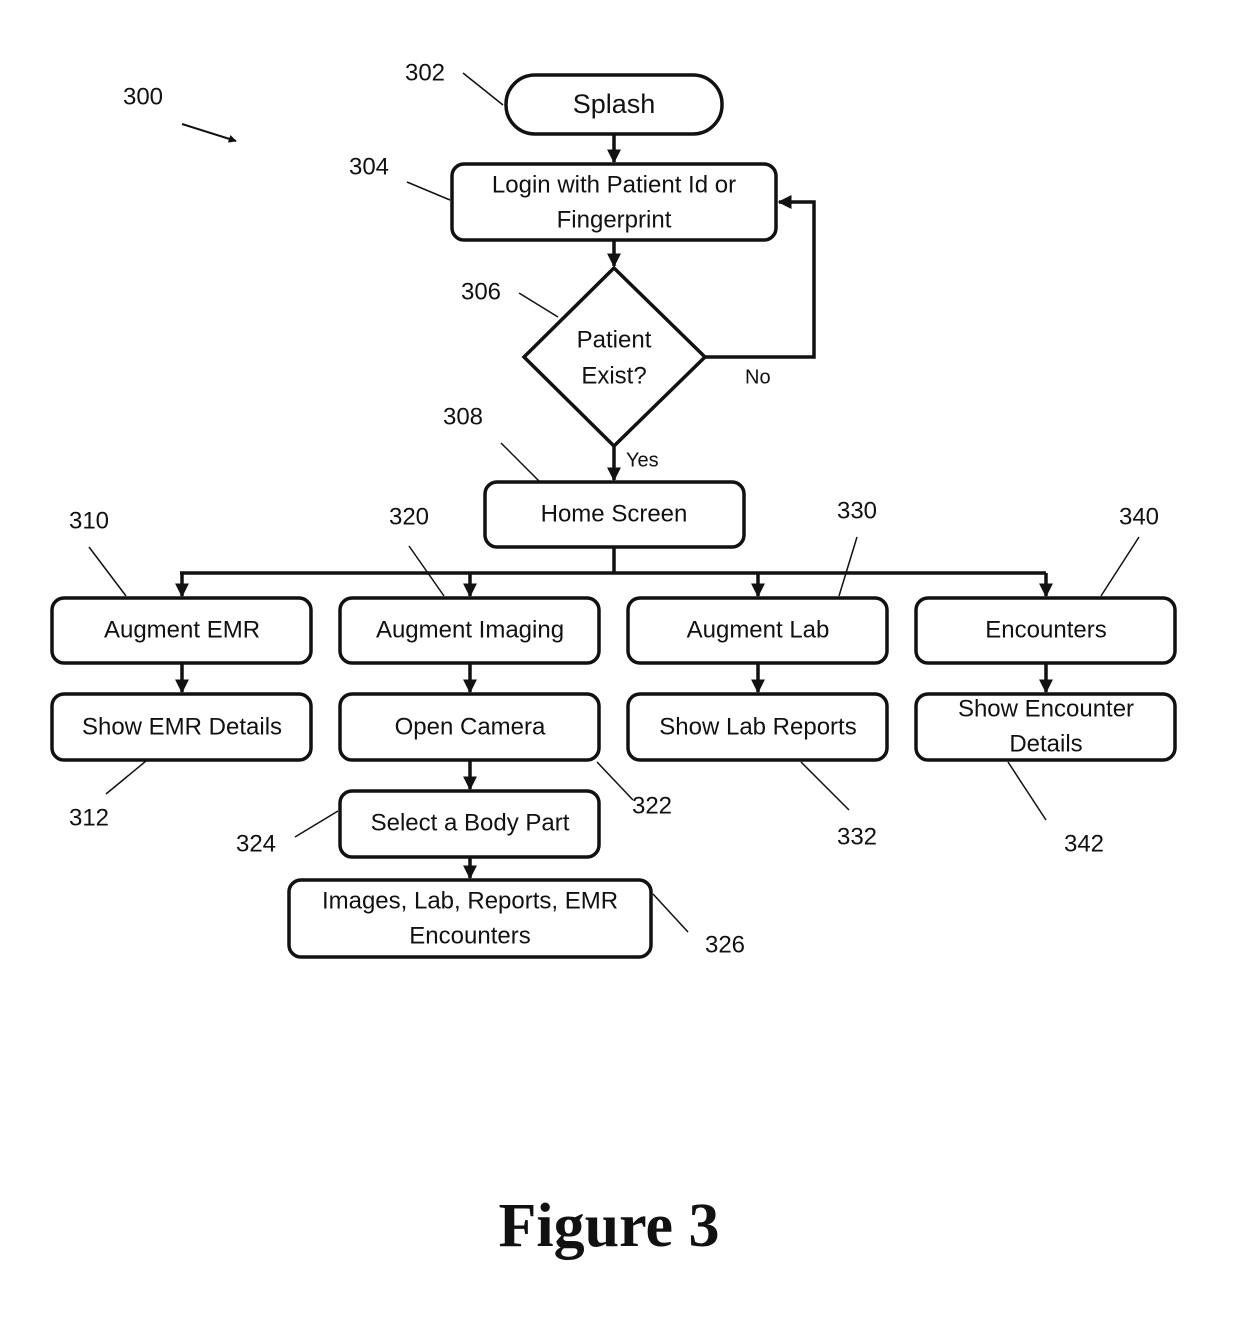 The height and width of the screenshot is (1328, 1240). I want to click on node-label: Show Lab Reports, so click(757, 726).